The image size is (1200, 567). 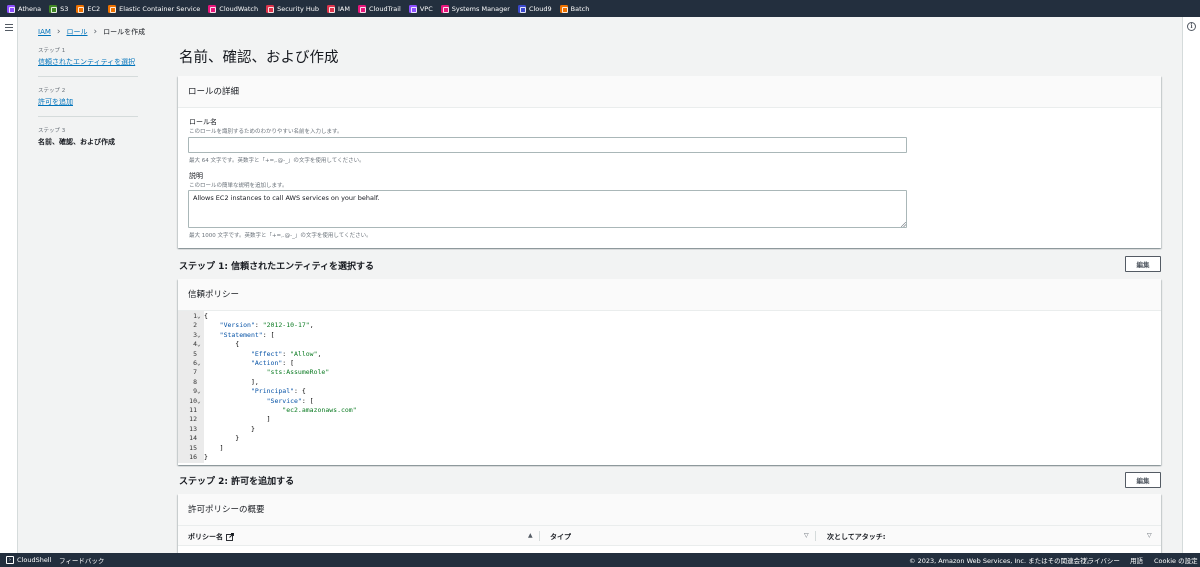 I want to click on line-number: 9, so click(x=195, y=391).